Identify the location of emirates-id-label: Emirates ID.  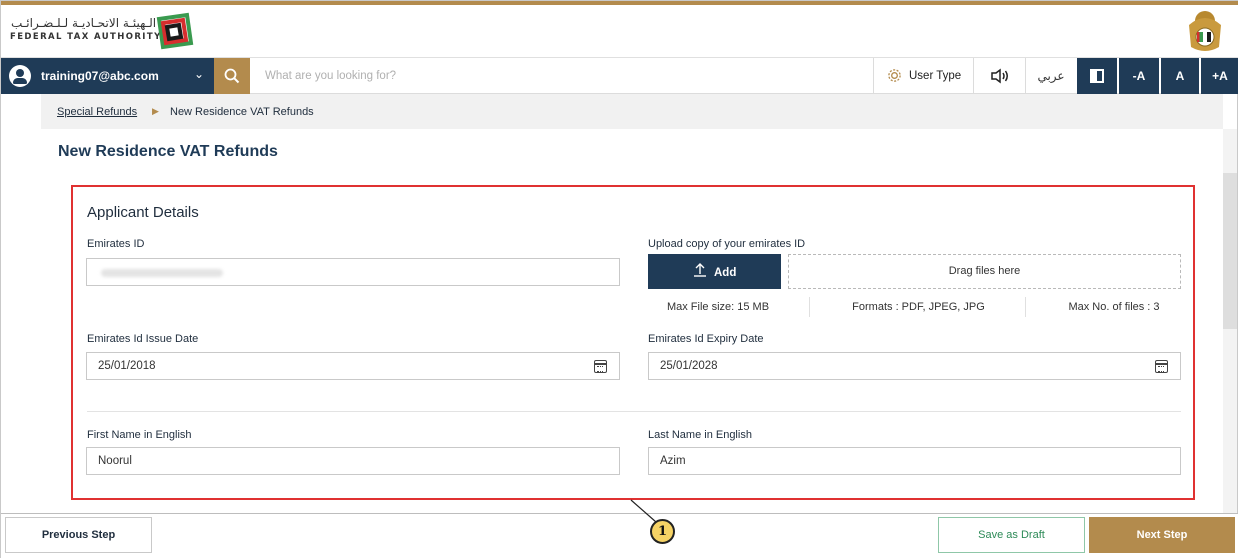
(116, 244).